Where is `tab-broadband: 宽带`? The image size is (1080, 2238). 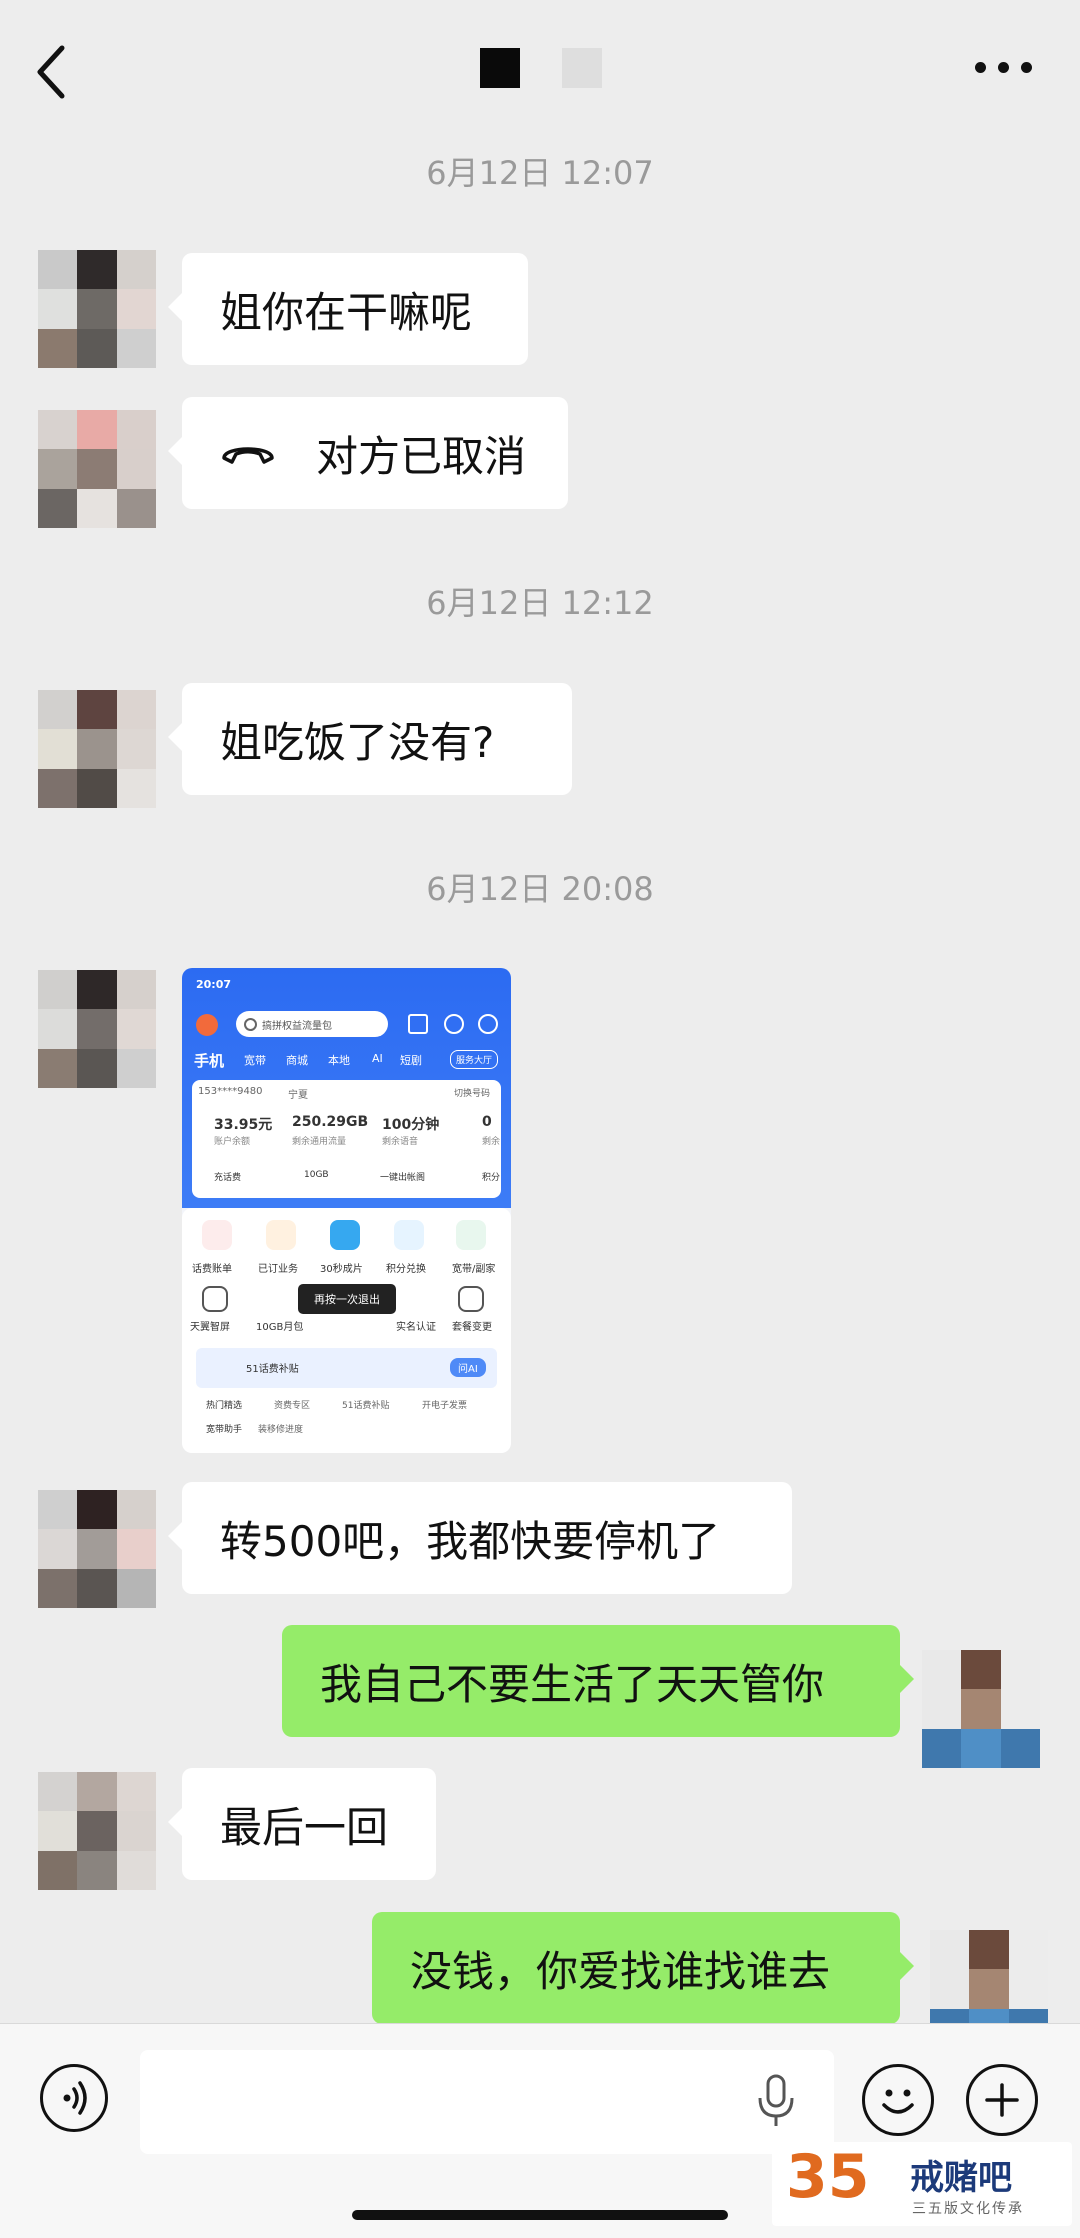 tab-broadband: 宽带 is located at coordinates (255, 1060).